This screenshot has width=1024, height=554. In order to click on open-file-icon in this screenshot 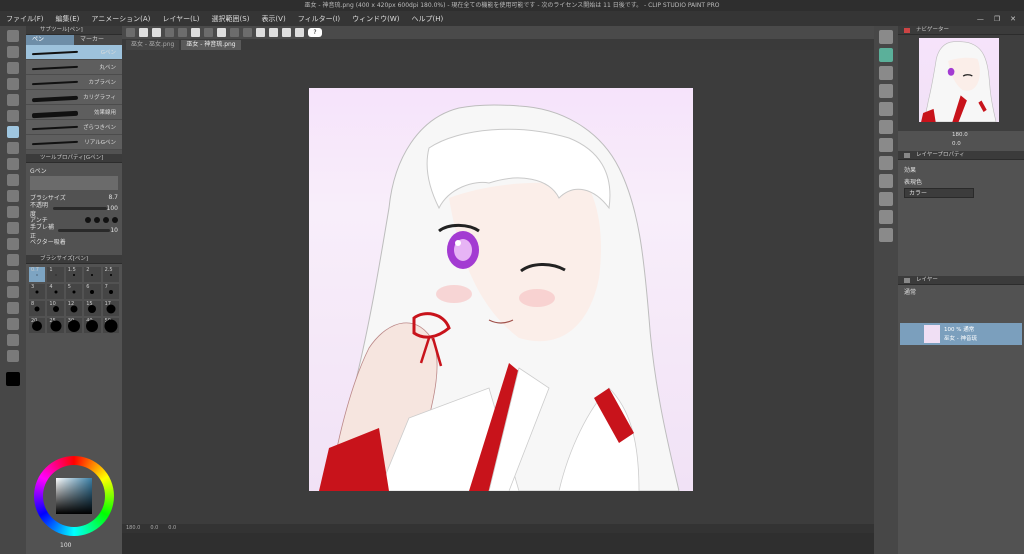, I will do `click(143, 32)`.